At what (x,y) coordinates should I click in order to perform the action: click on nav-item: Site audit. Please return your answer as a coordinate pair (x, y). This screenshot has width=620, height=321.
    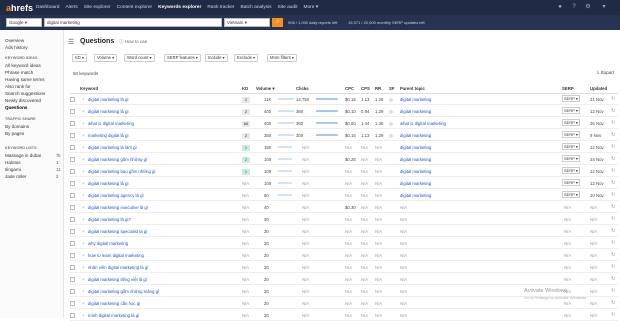
    Looking at the image, I should click on (287, 7).